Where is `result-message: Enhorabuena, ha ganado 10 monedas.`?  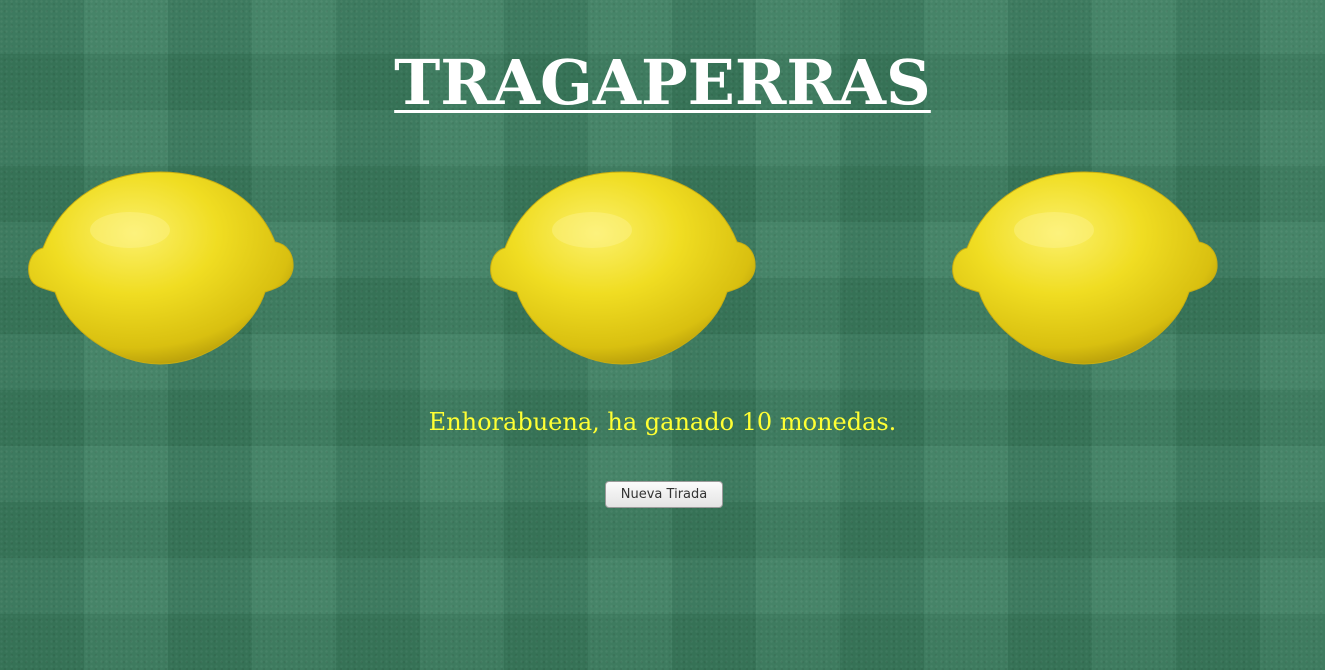
result-message: Enhorabuena, ha ganado 10 monedas. is located at coordinates (662, 422).